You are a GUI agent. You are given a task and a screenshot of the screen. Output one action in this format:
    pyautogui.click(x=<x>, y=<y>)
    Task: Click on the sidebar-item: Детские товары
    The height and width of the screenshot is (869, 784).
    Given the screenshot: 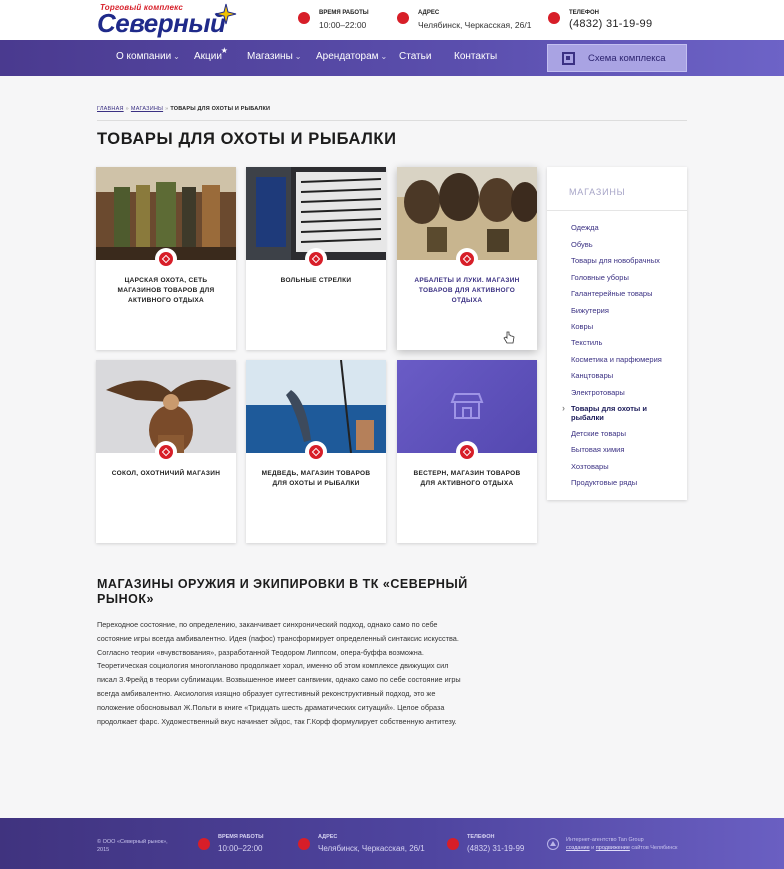 What is the action you would take?
    pyautogui.click(x=624, y=434)
    